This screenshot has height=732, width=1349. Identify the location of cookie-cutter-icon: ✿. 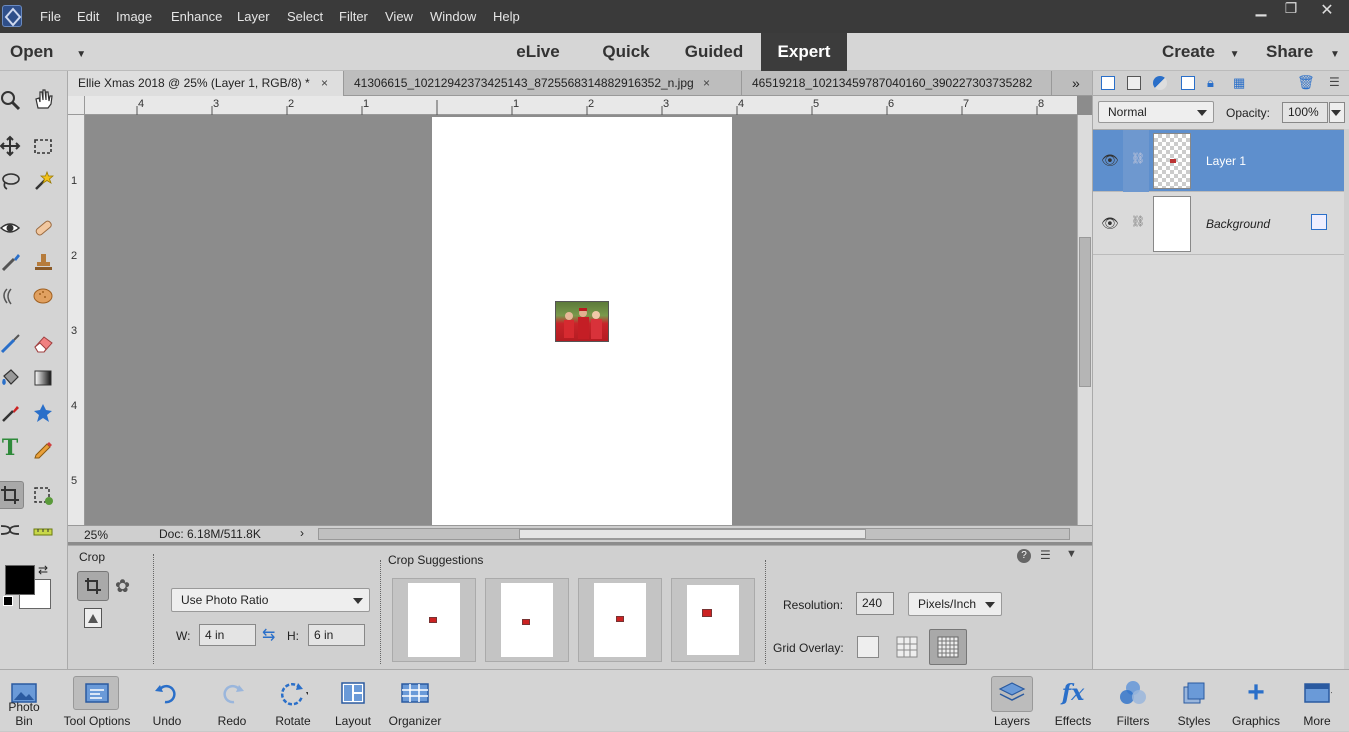
(122, 586).